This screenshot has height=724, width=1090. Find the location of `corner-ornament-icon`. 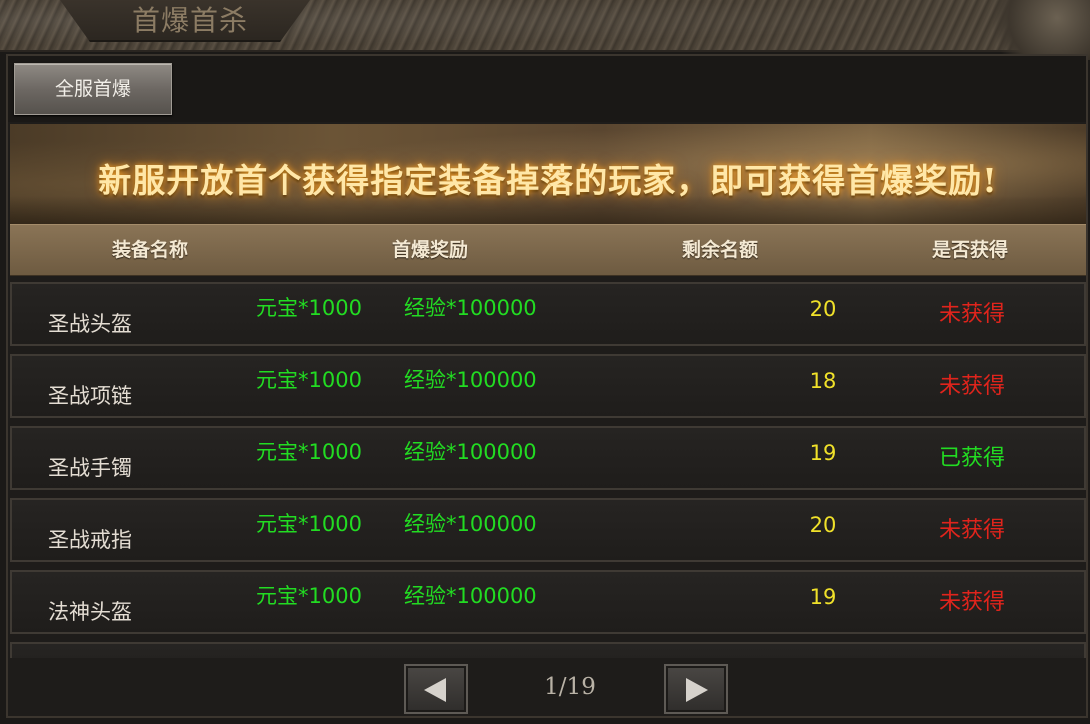

corner-ornament-icon is located at coordinates (1035, 30).